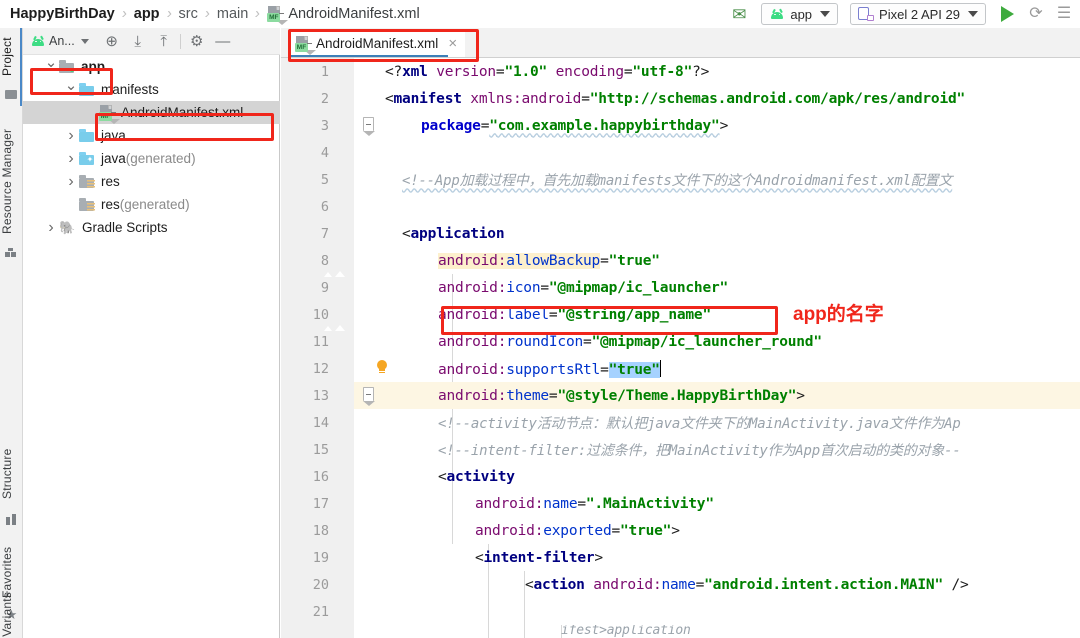 This screenshot has width=1080, height=638. I want to click on code-line-partial: ifest>application, so click(680, 631).